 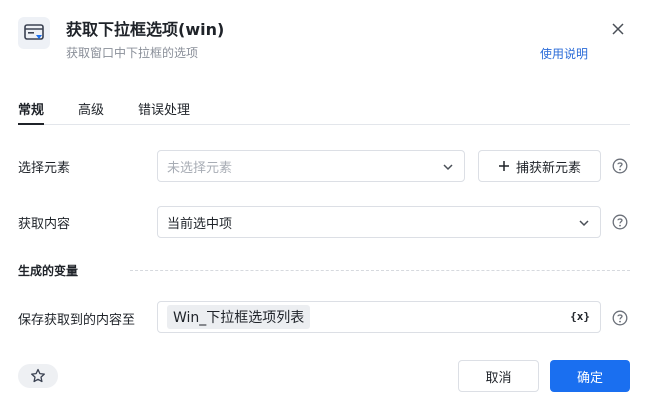 I want to click on tab-advanced: 高级, so click(x=91, y=111).